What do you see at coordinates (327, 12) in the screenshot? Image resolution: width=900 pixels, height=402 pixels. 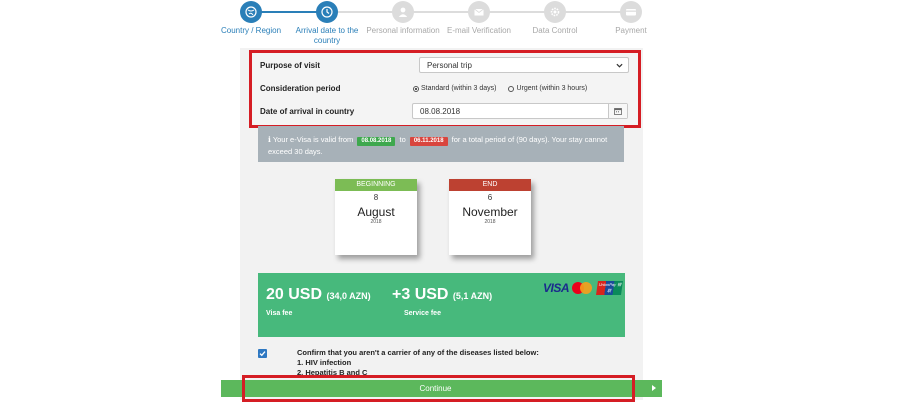 I see `clock-icon` at bounding box center [327, 12].